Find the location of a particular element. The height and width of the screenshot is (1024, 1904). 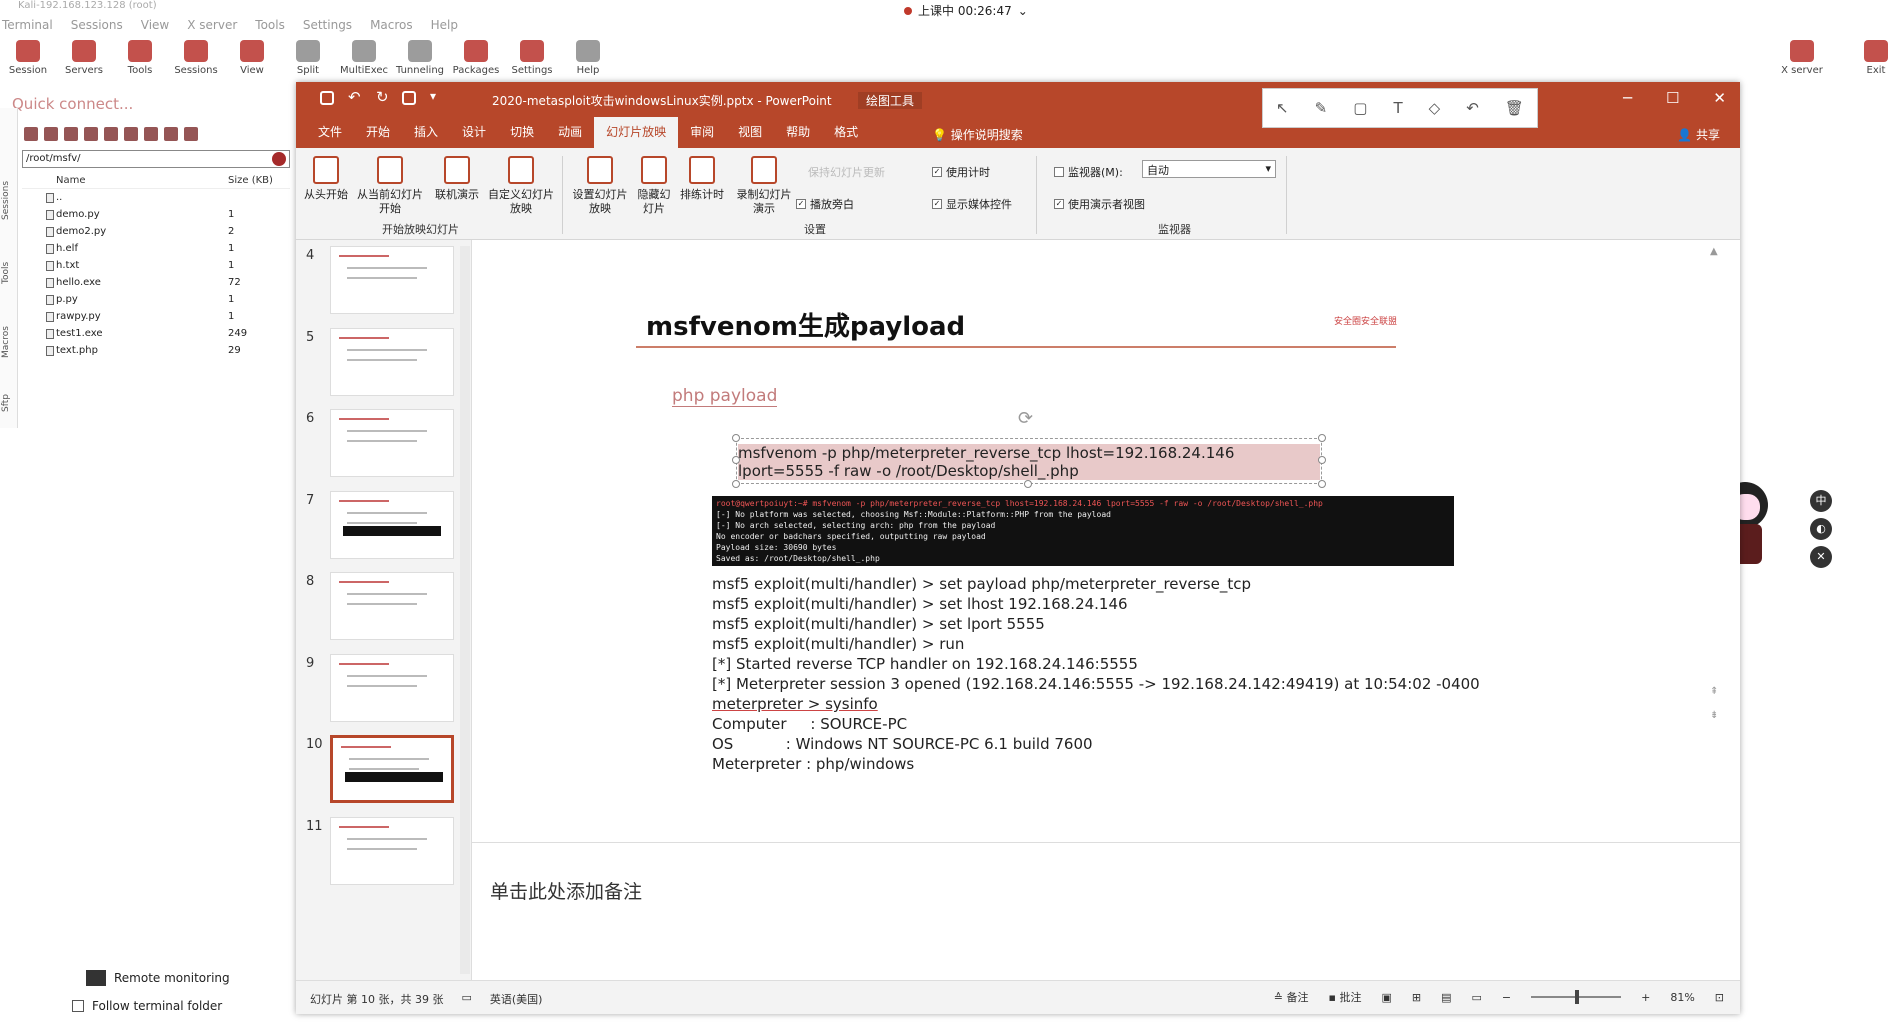

menu-settings: Settings is located at coordinates (327, 27).